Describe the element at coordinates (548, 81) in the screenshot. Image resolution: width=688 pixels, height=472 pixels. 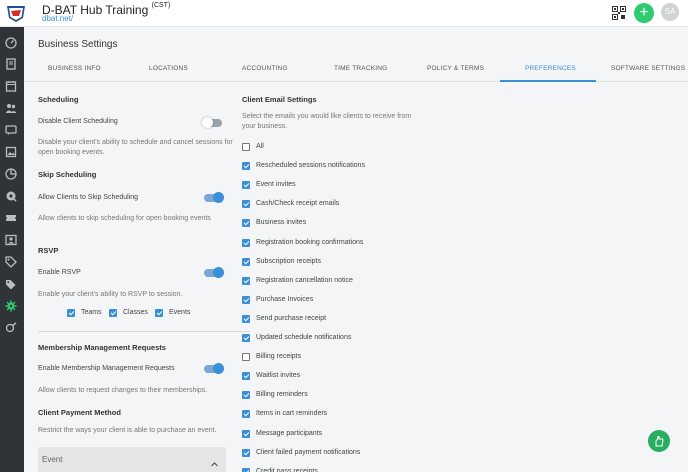
I see `active-tab-indicator` at that location.